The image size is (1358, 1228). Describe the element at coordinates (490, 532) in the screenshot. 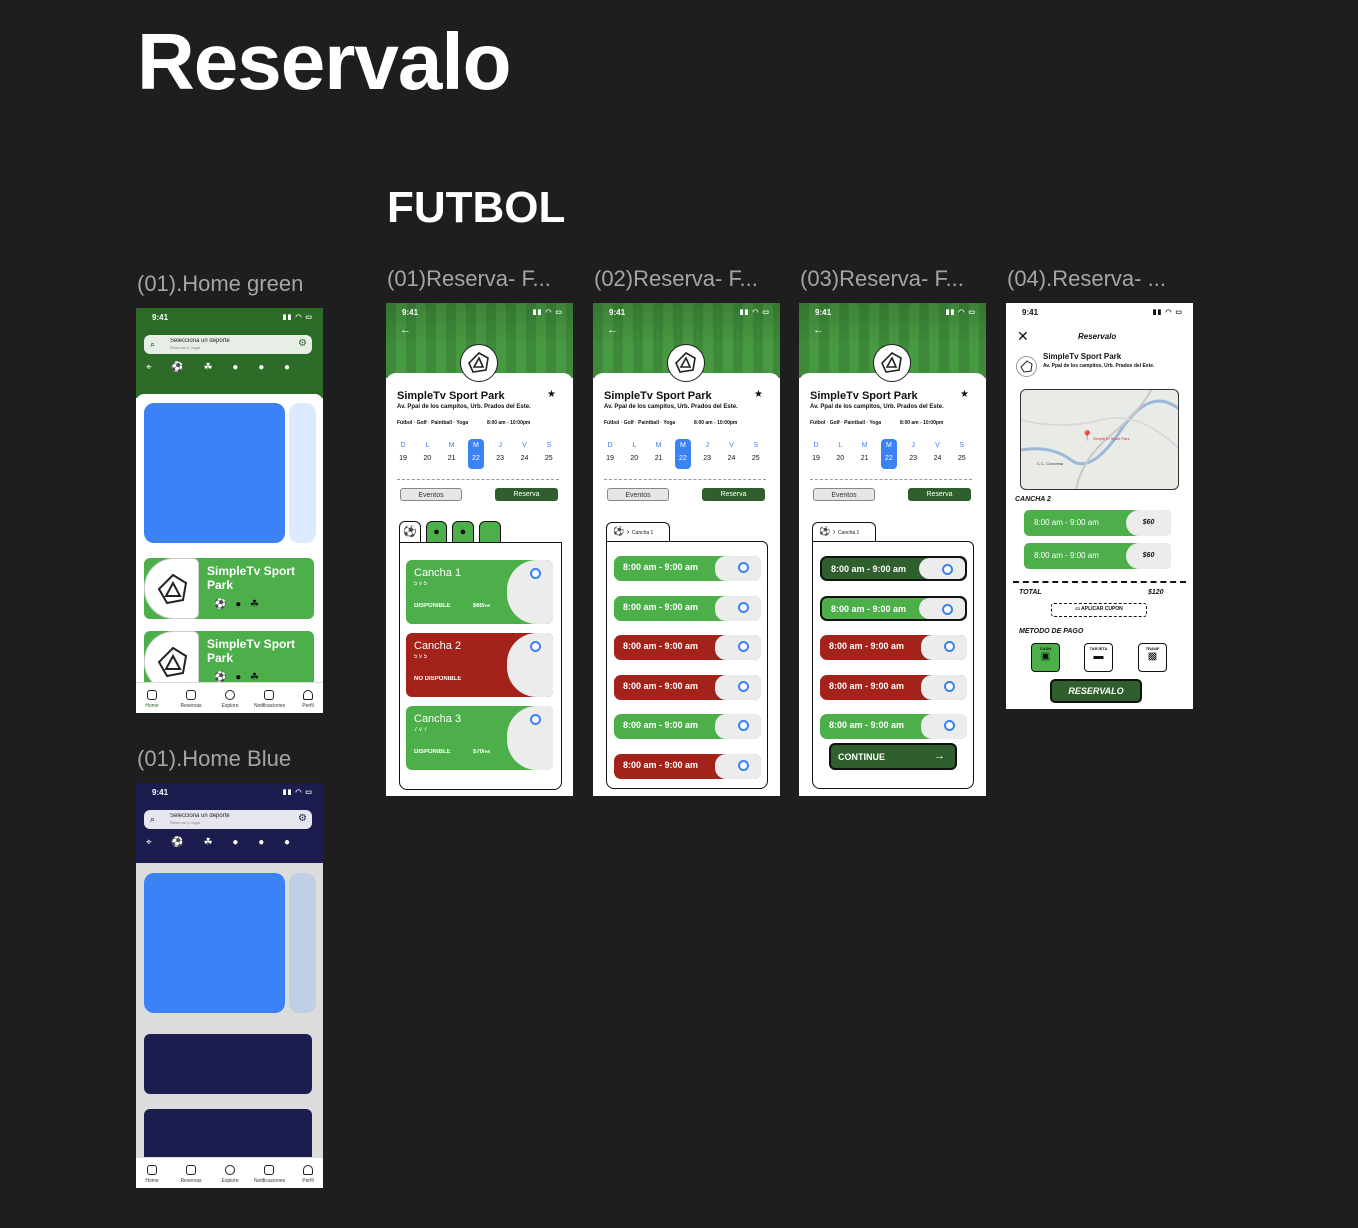

I see `tab-yoga` at that location.